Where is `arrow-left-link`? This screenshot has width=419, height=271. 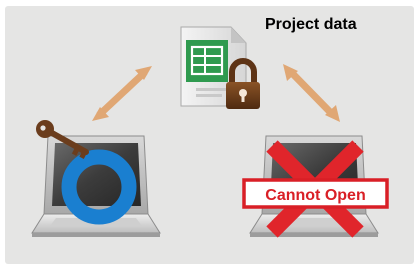
arrow-left-link is located at coordinates (122, 93).